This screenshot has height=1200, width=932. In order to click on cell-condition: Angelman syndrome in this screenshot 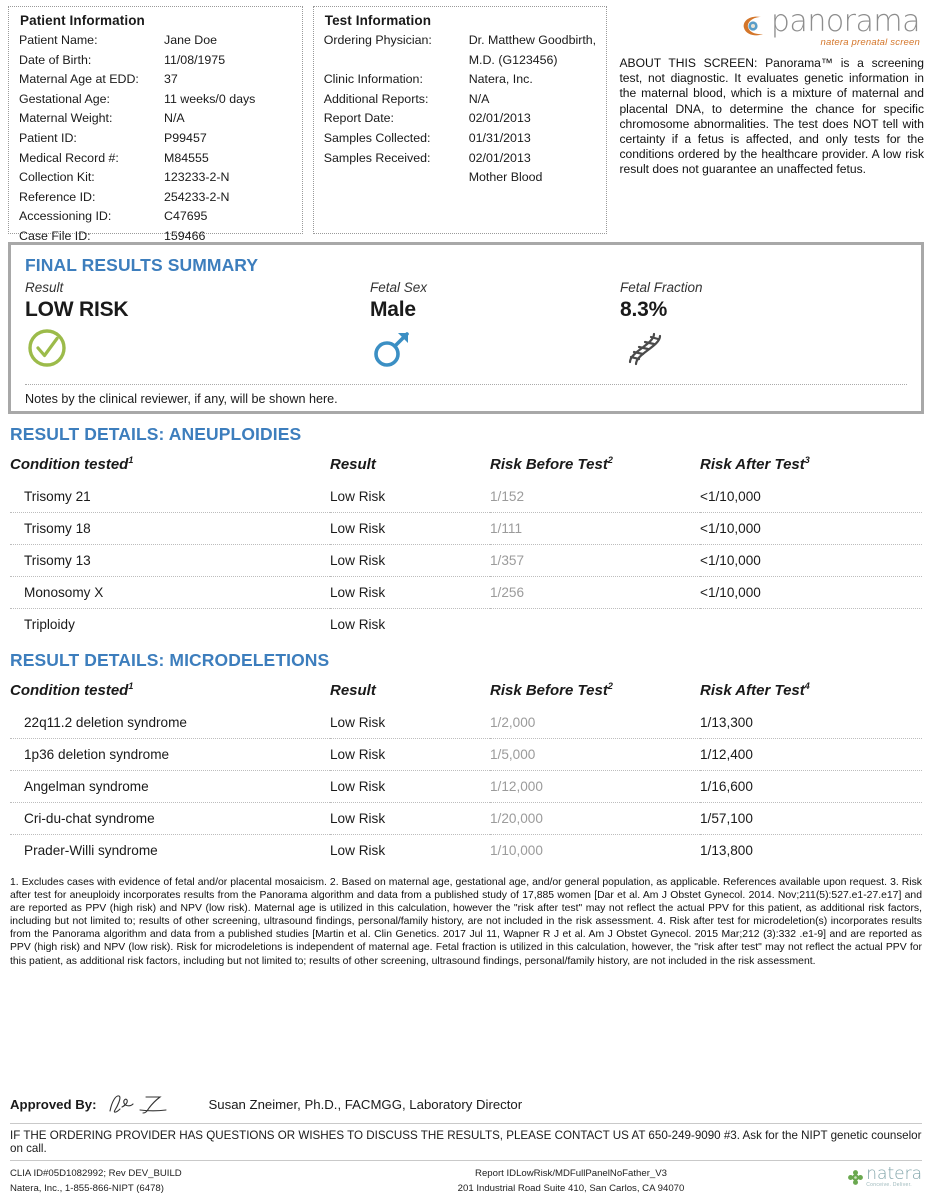, I will do `click(170, 786)`.